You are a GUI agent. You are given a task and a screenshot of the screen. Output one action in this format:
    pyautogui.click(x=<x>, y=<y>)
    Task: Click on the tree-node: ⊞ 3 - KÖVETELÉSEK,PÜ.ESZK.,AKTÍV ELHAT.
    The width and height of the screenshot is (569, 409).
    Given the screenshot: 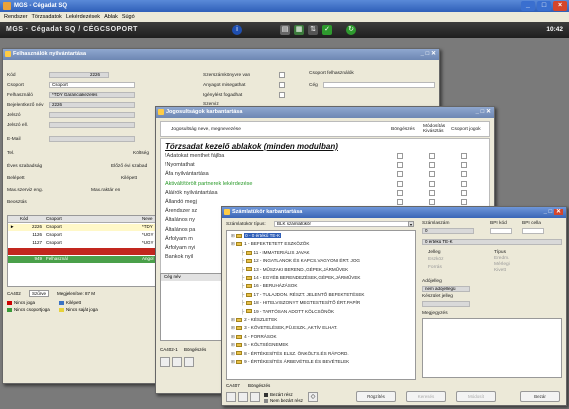 What is the action you would take?
    pyautogui.click(x=284, y=328)
    